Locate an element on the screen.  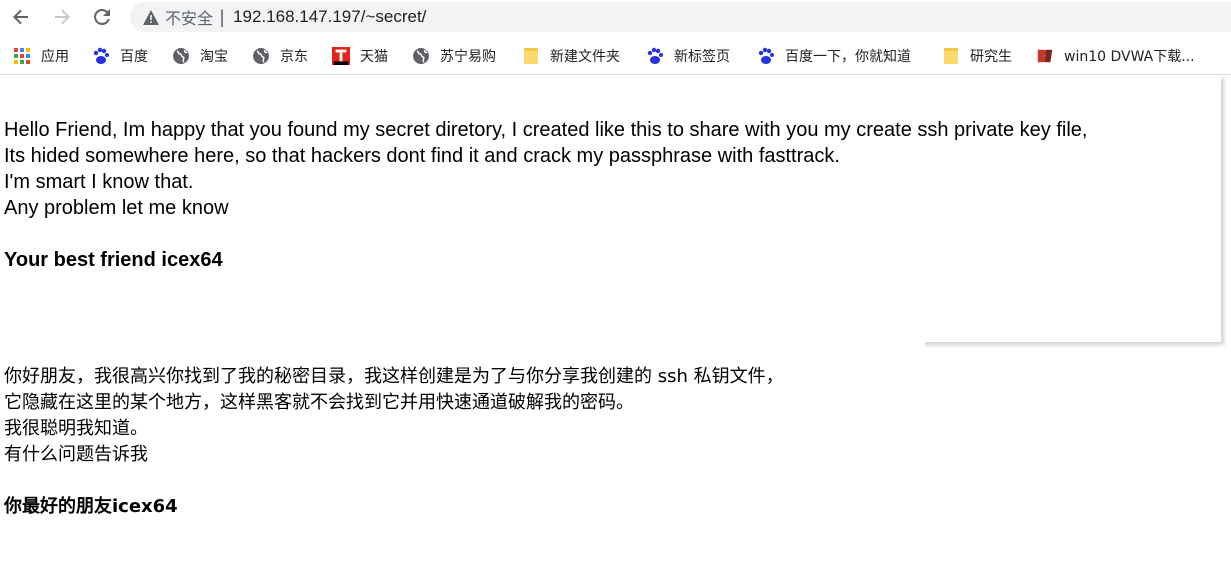
bookmark-jd: 京东 is located at coordinates (280, 56).